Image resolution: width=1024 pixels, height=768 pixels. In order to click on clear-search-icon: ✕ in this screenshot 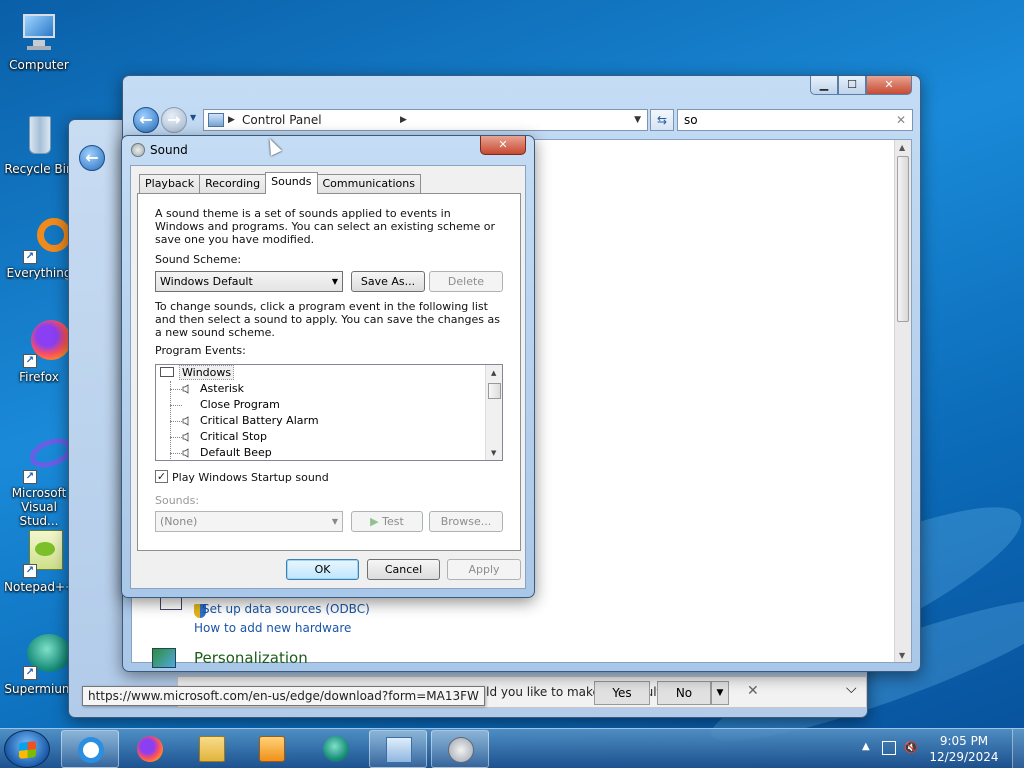, I will do `click(901, 120)`.